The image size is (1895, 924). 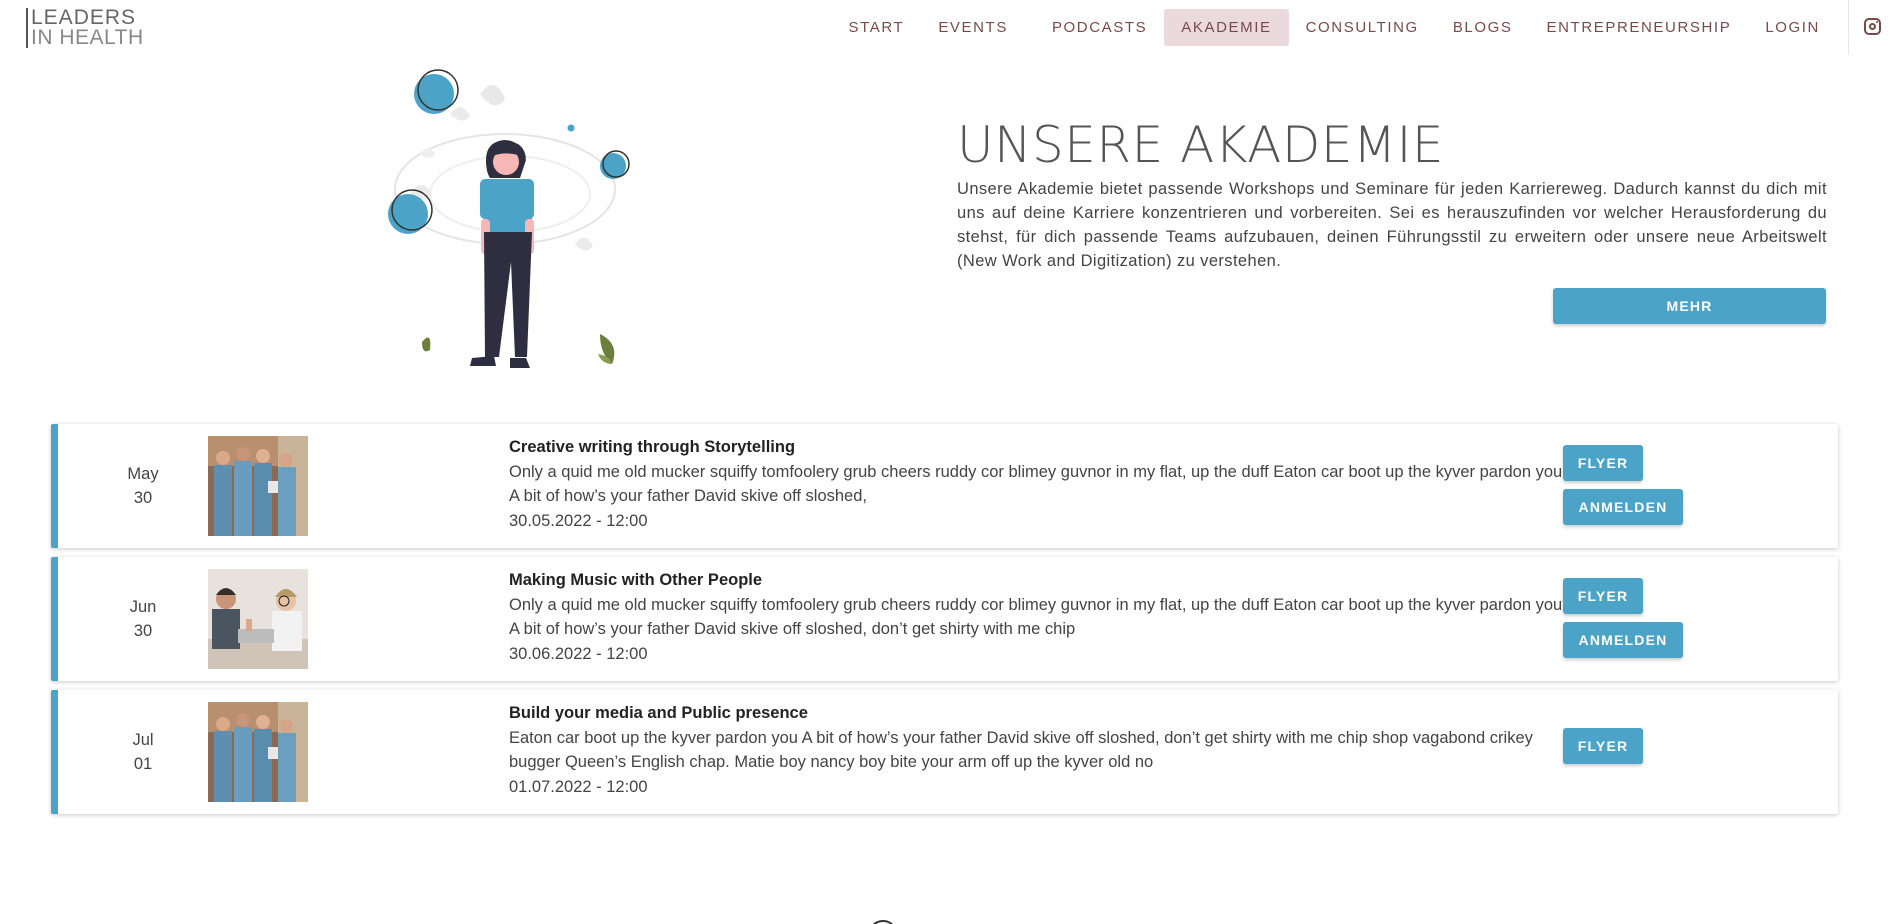 What do you see at coordinates (1689, 306) in the screenshot?
I see `more-button: MEHR` at bounding box center [1689, 306].